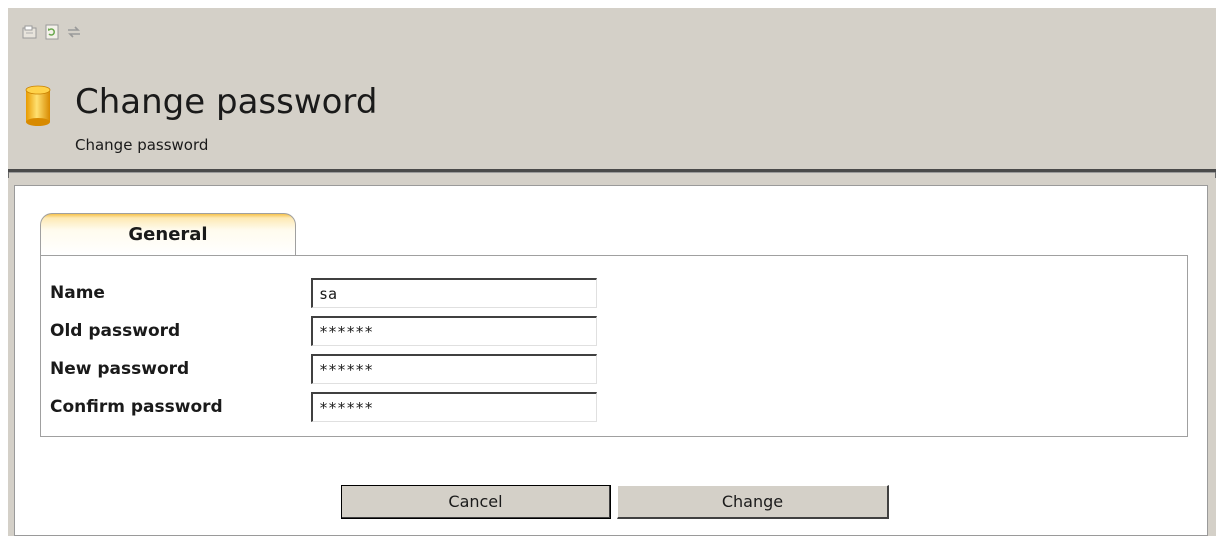 This screenshot has width=1218, height=538. What do you see at coordinates (454, 293) in the screenshot?
I see `name-field` at bounding box center [454, 293].